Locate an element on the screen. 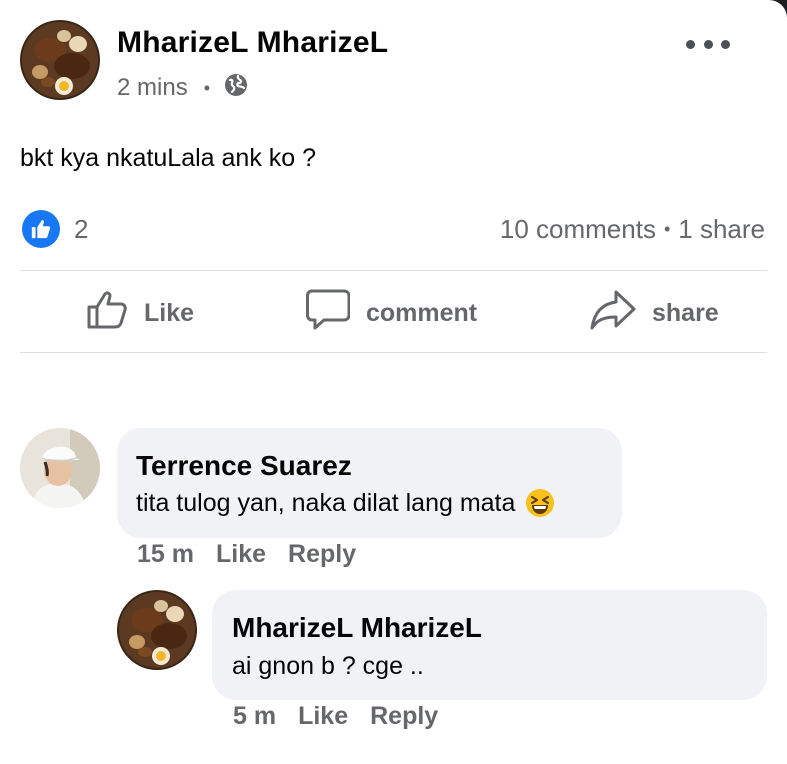 The image size is (787, 764). globe-icon is located at coordinates (236, 88).